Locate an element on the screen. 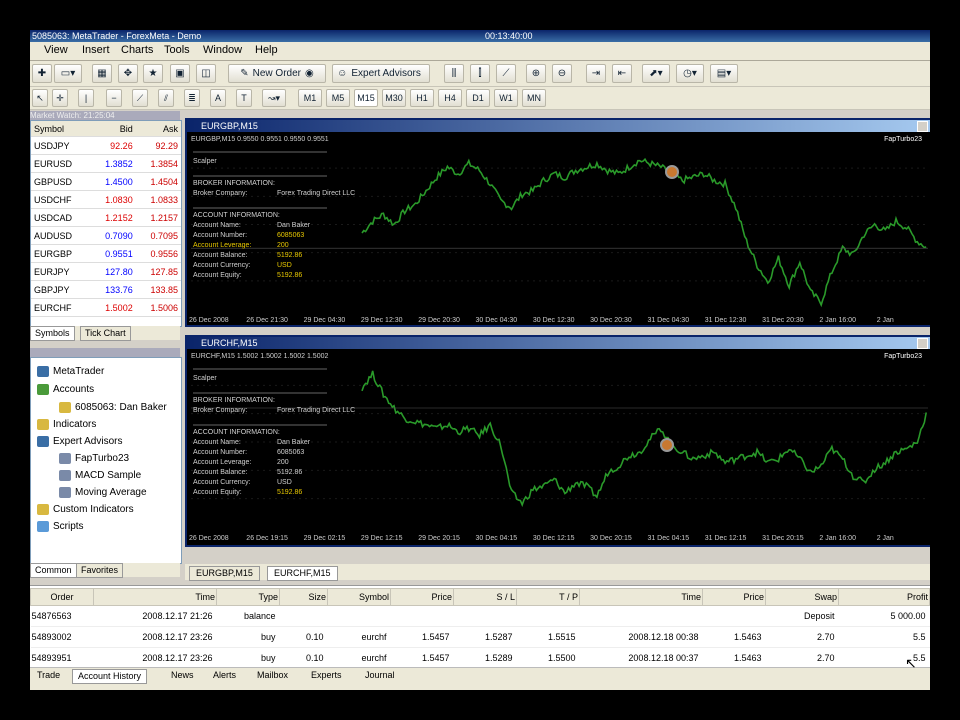  horizontal-line-icon: − is located at coordinates (114, 98).